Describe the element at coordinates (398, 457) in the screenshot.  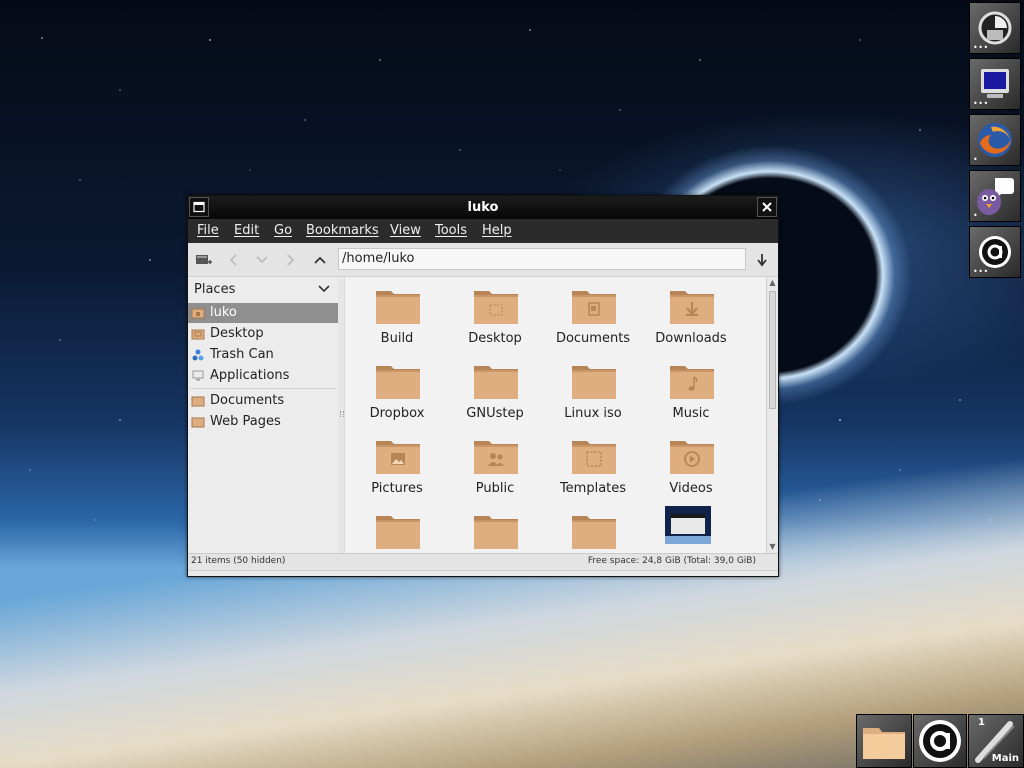
I see `pictures-folder-icon` at that location.